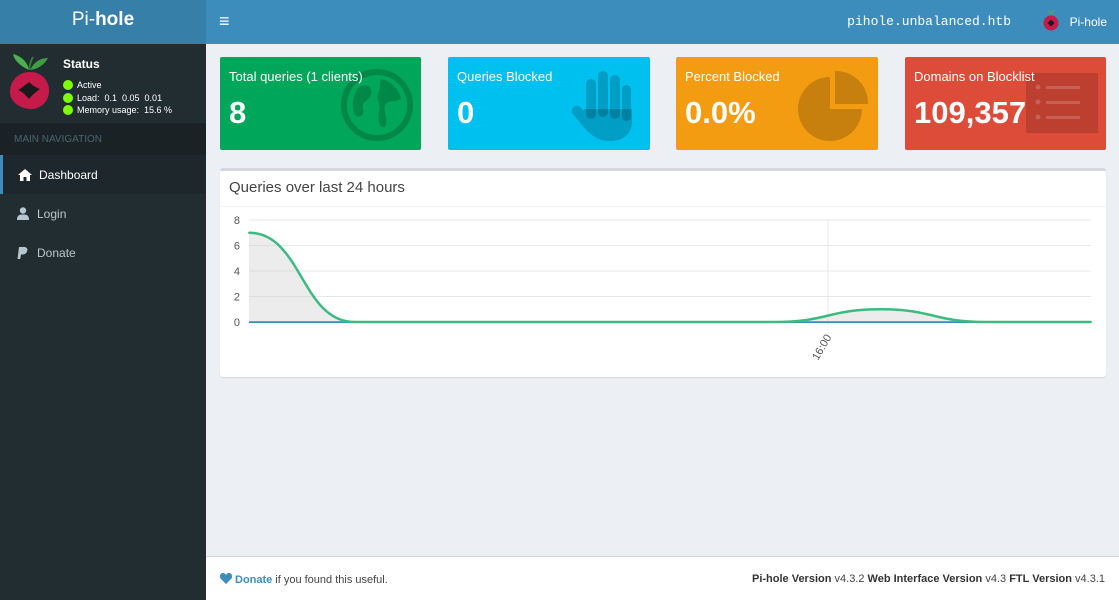 This screenshot has width=1119, height=600. What do you see at coordinates (970, 112) in the screenshot?
I see `stat-value: 109,357` at bounding box center [970, 112].